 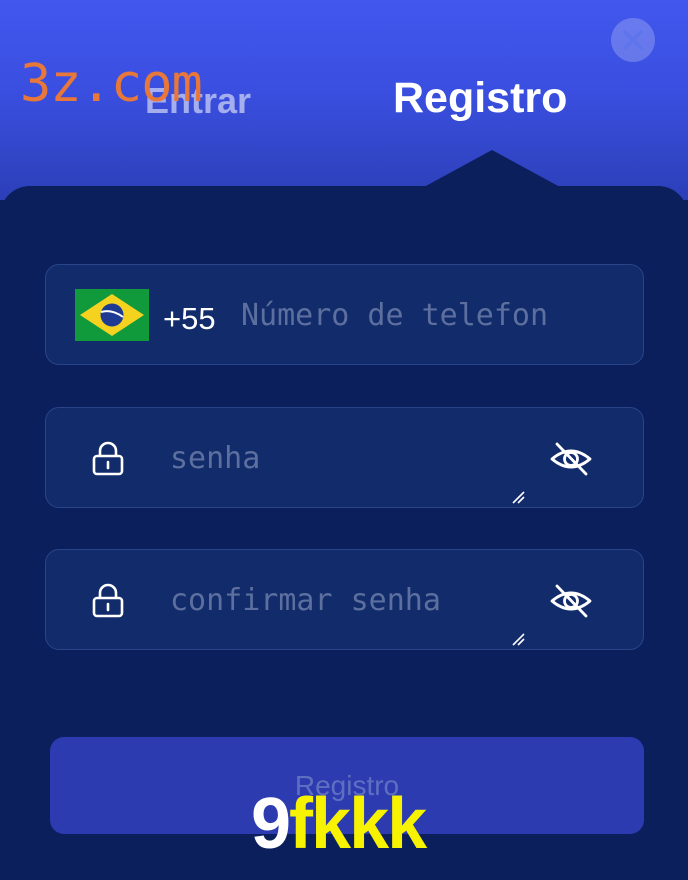 I want to click on watermark-bottom-suffix: fkkk, so click(x=358, y=824).